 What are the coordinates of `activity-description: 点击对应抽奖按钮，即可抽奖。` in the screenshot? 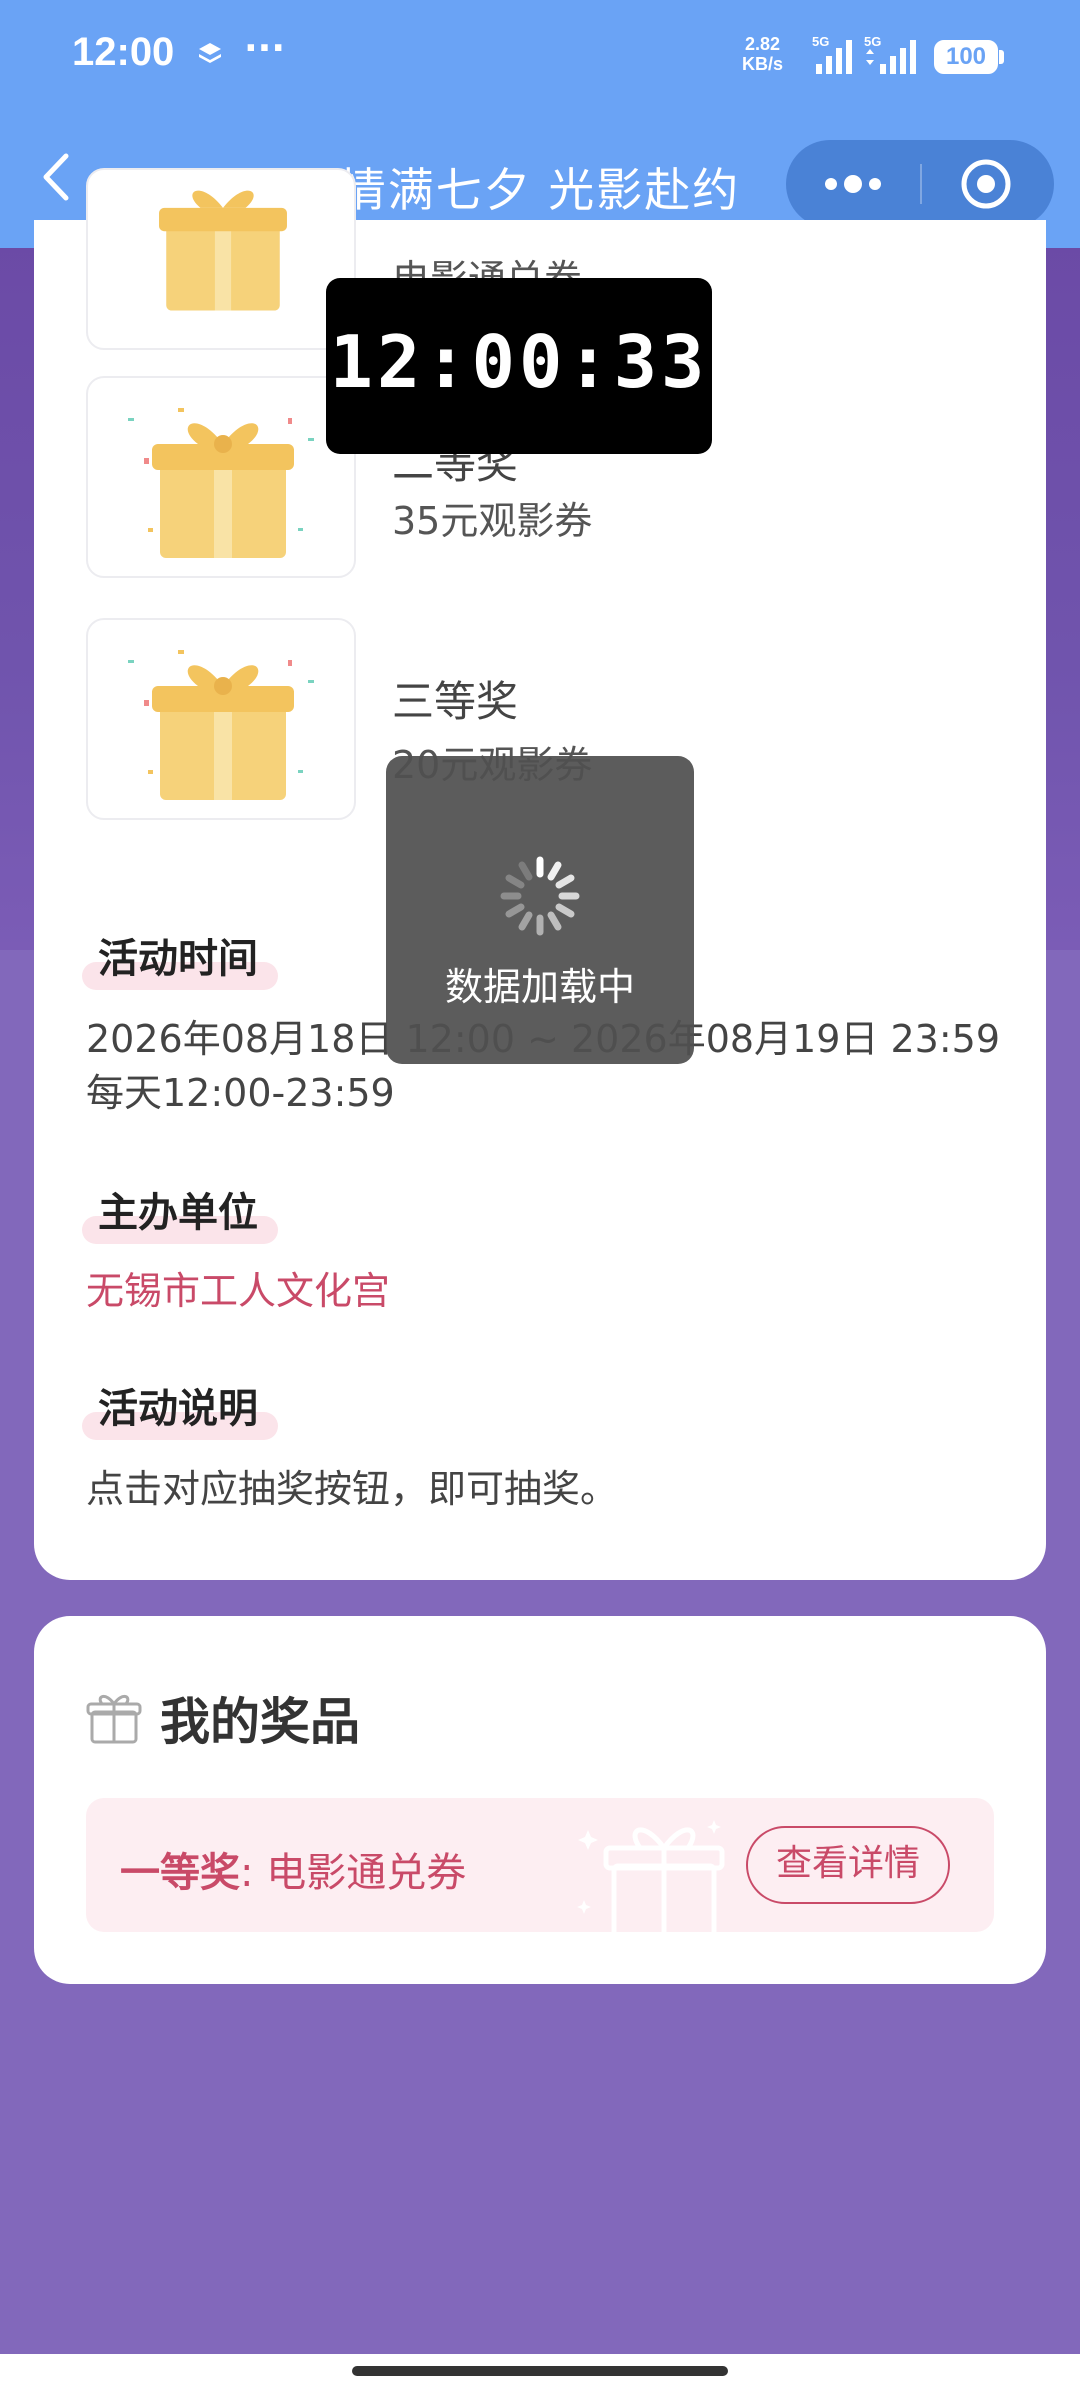 It's located at (352, 1489).